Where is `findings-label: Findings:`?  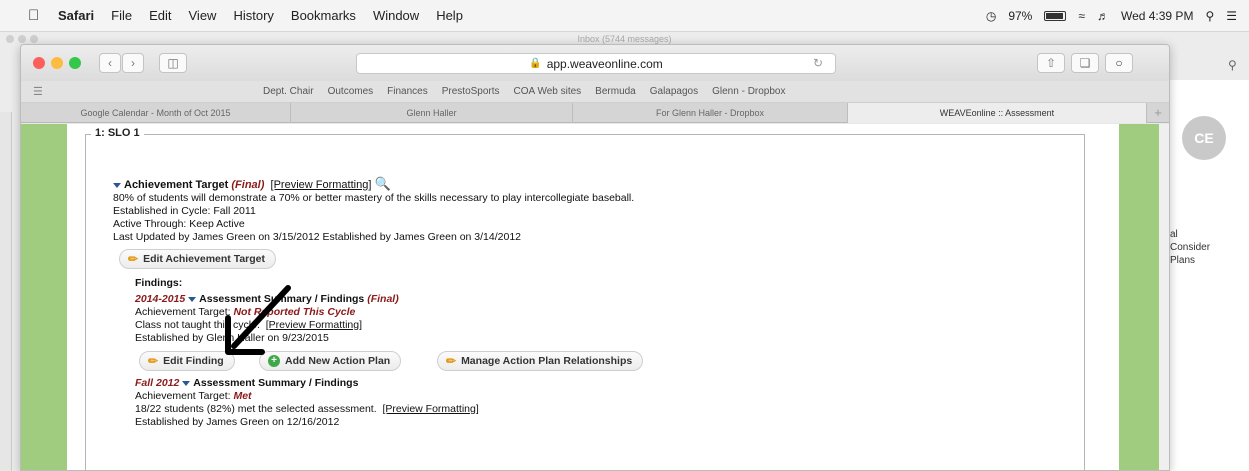
findings-label: Findings: is located at coordinates (159, 283).